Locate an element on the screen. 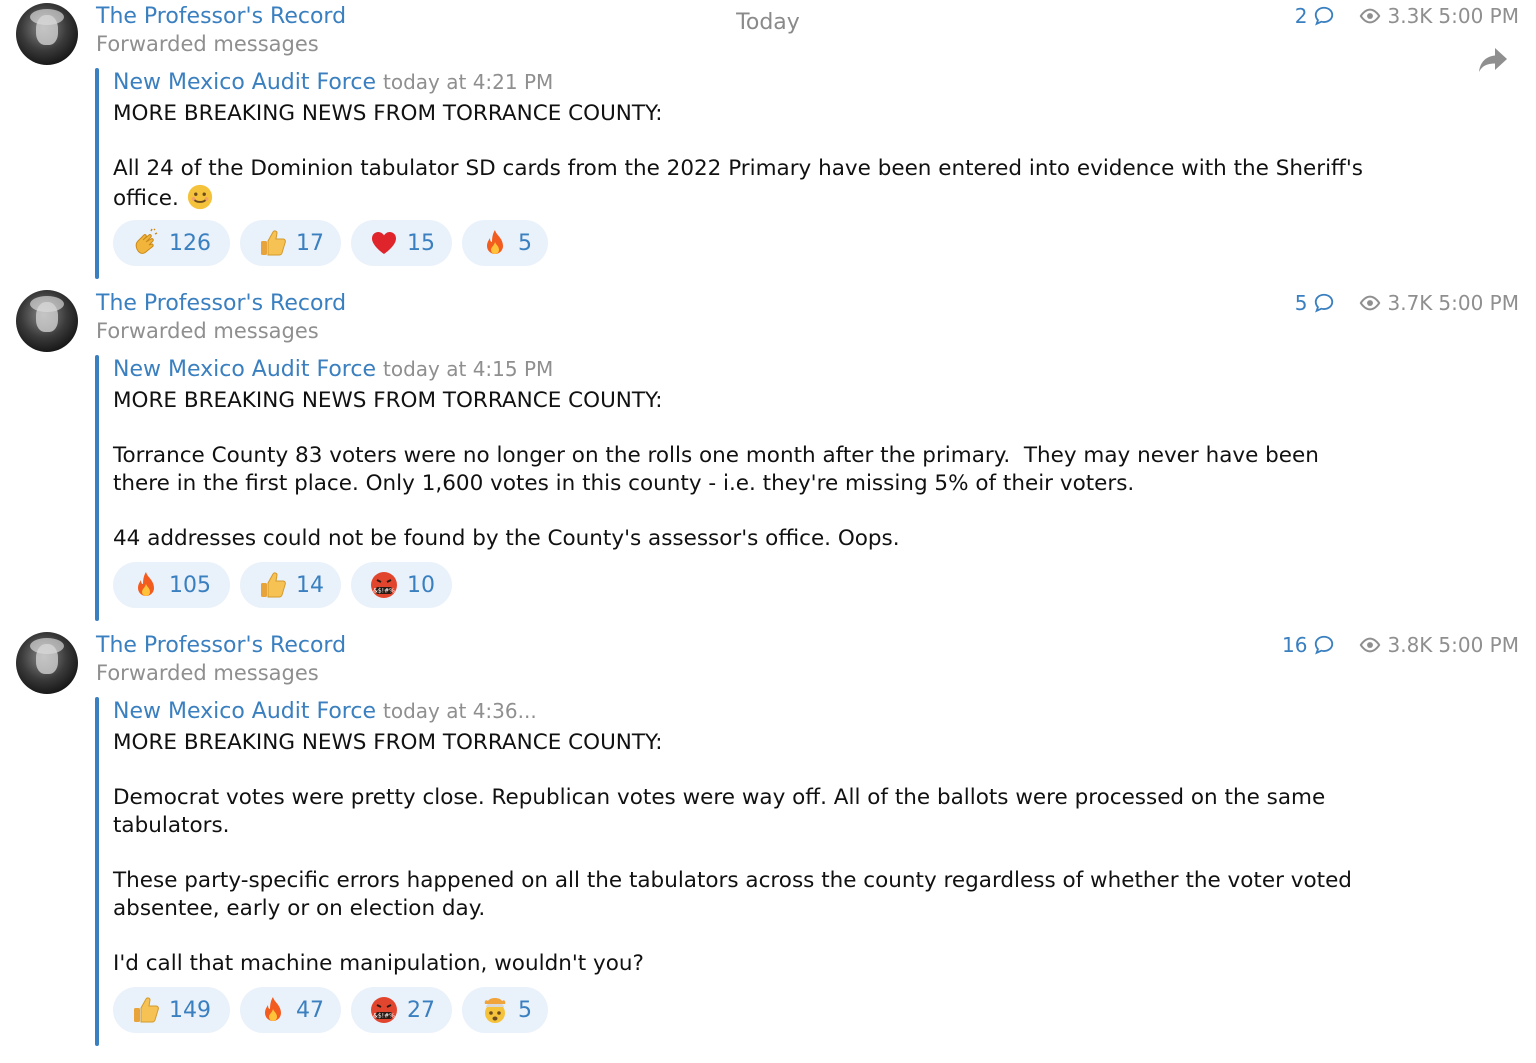 This screenshot has width=1536, height=1063. reaction-thumbs-up: 149 is located at coordinates (171, 1010).